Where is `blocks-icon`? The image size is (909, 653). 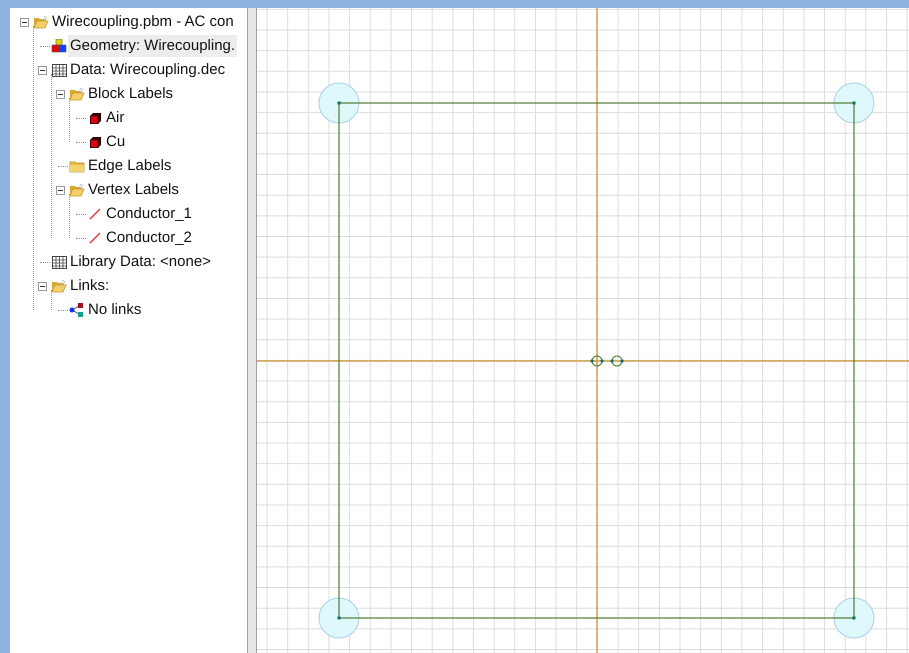 blocks-icon is located at coordinates (59, 46).